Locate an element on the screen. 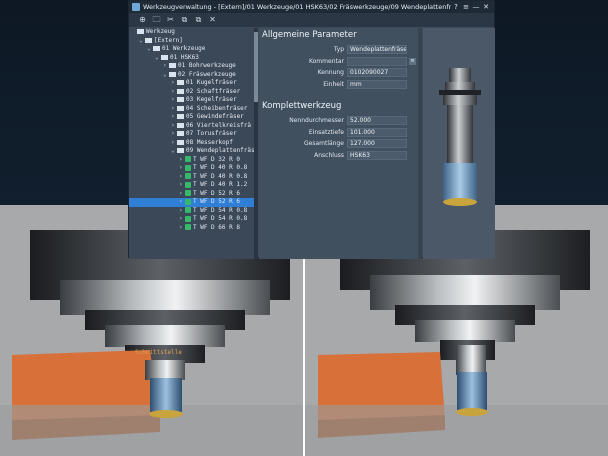  properties-scrollbar is located at coordinates (420, 143).